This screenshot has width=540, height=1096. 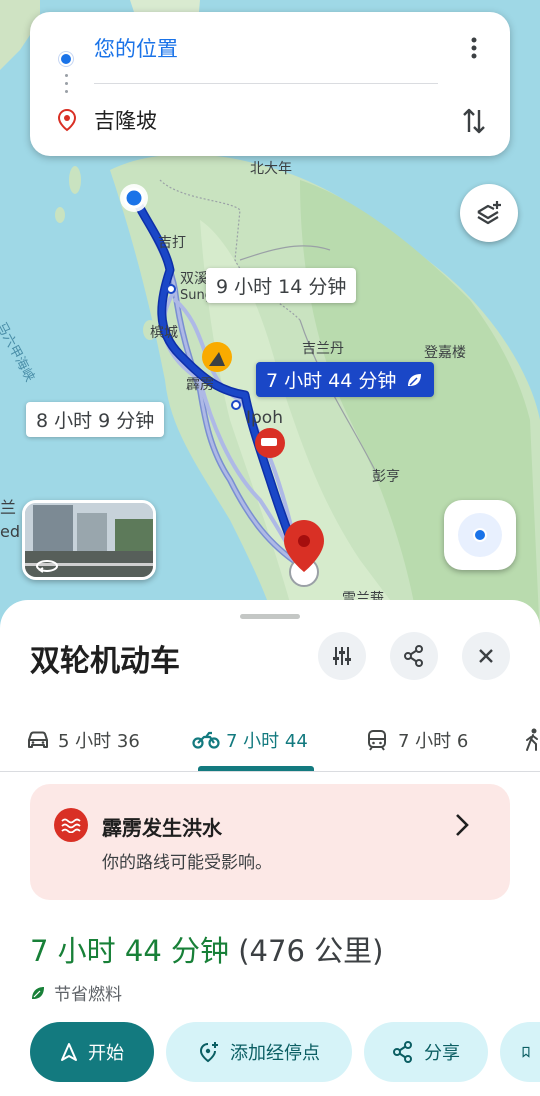 I want to click on route-distance: (476 公里), so click(x=311, y=951).